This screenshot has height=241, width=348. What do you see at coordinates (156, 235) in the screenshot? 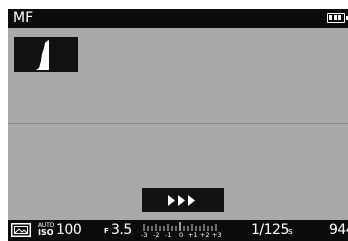
I see `ev-label: -2` at bounding box center [156, 235].